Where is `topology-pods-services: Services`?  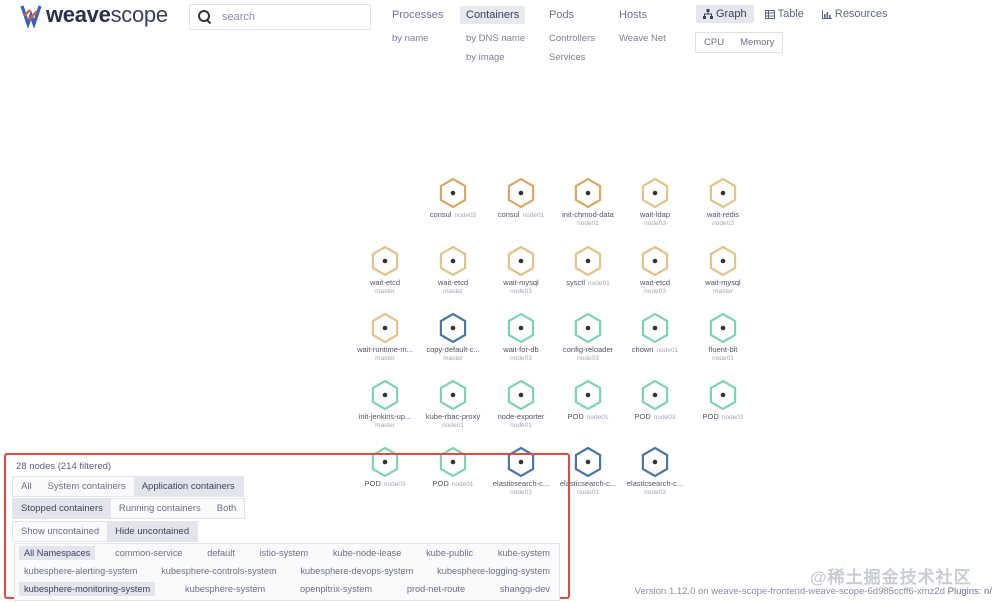
topology-pods-services: Services is located at coordinates (572, 57).